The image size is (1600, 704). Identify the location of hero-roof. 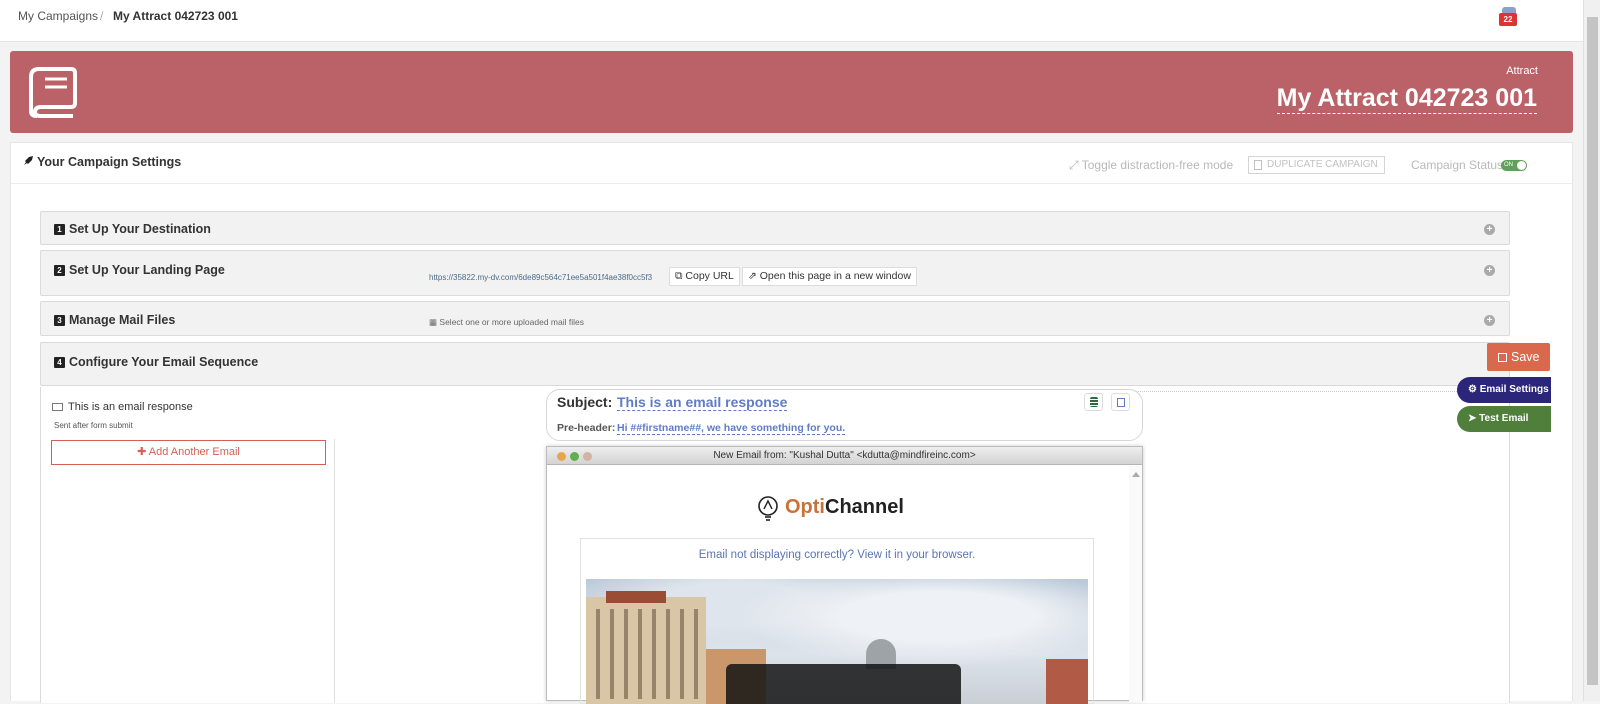
(636, 597).